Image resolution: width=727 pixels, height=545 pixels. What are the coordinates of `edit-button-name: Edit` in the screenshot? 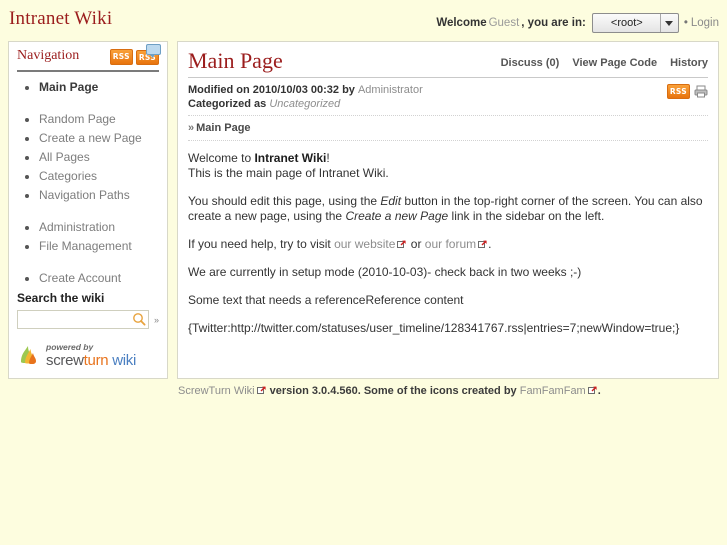 It's located at (391, 201).